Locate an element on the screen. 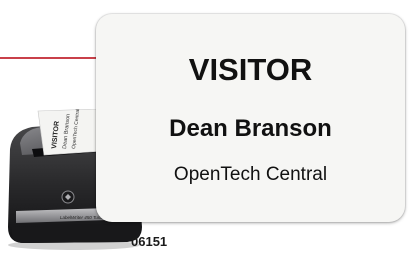 The image size is (411, 256). label-company: OpenTech Central is located at coordinates (250, 174).